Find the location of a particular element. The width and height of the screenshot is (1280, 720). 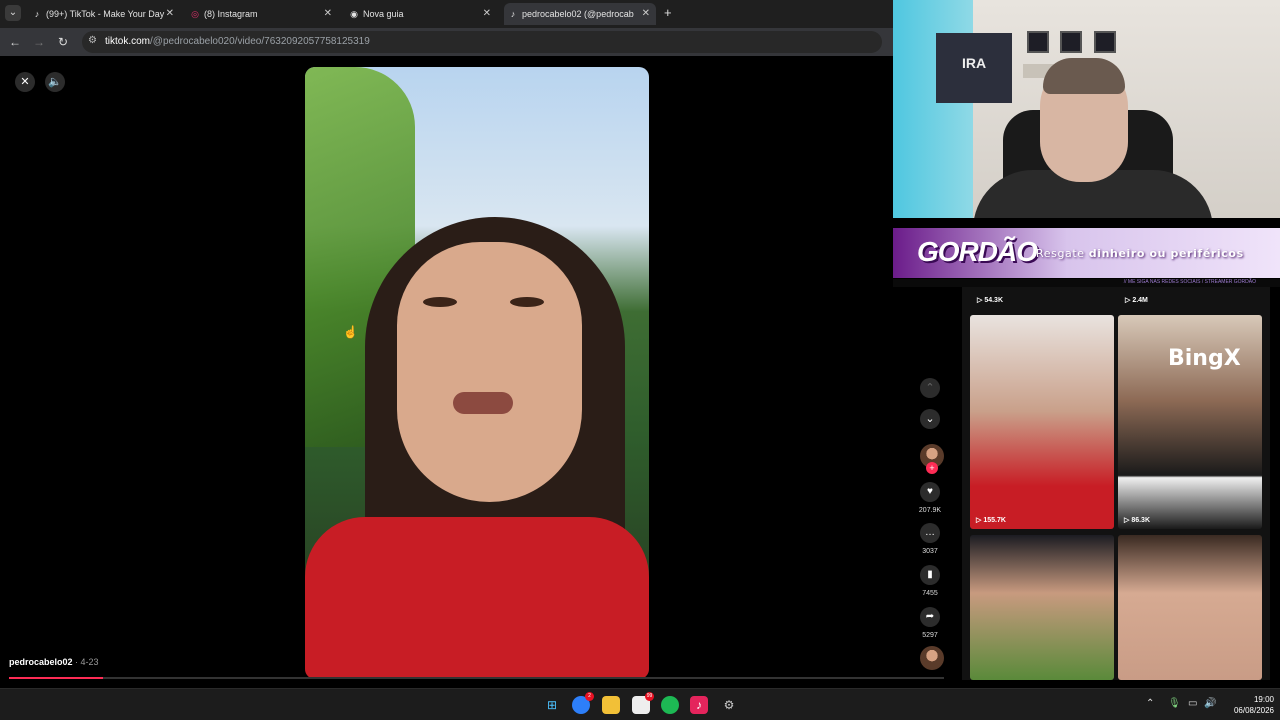

forward-arrow-icon: → is located at coordinates (39, 42).